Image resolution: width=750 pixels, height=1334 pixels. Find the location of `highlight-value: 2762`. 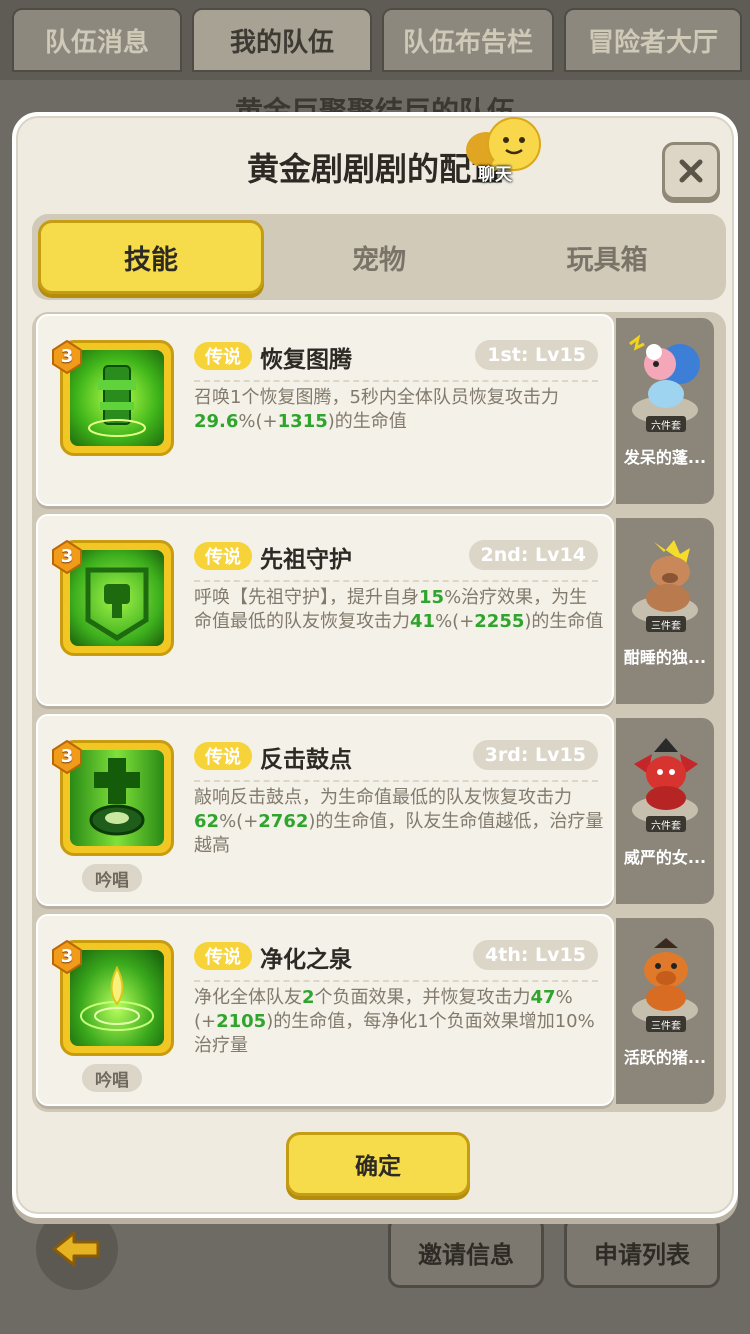

highlight-value: 2762 is located at coordinates (283, 821).